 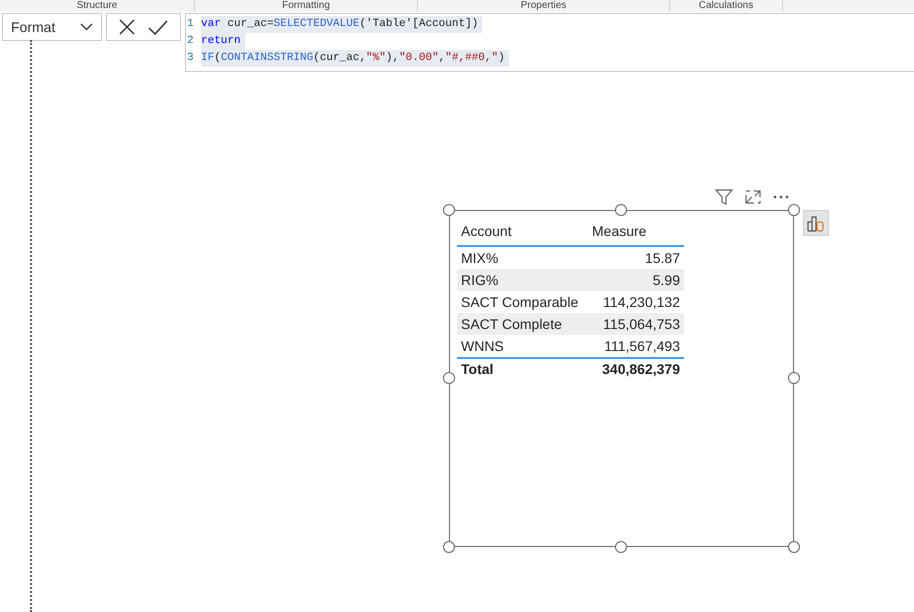 I want to click on cancel-icon, so click(x=127, y=27).